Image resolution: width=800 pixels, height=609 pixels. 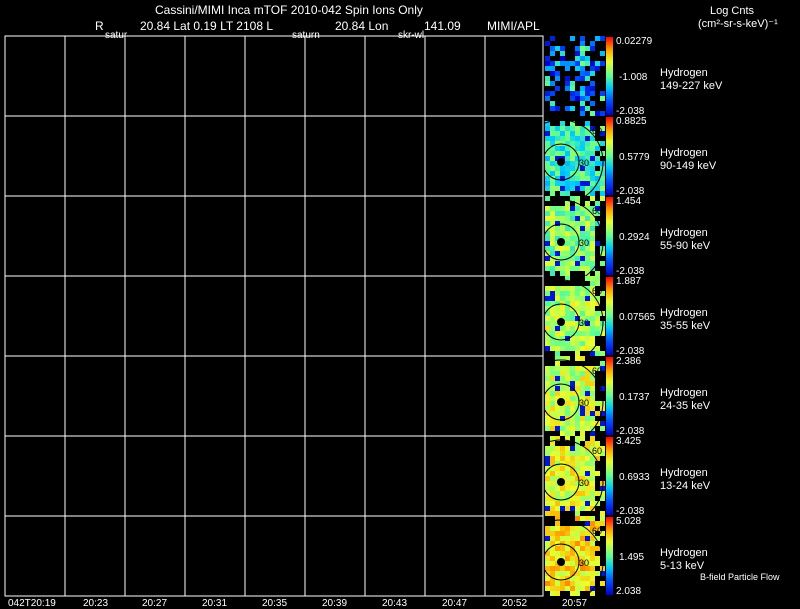 I want to click on colorbar-max-label: 2.386, so click(x=629, y=361).